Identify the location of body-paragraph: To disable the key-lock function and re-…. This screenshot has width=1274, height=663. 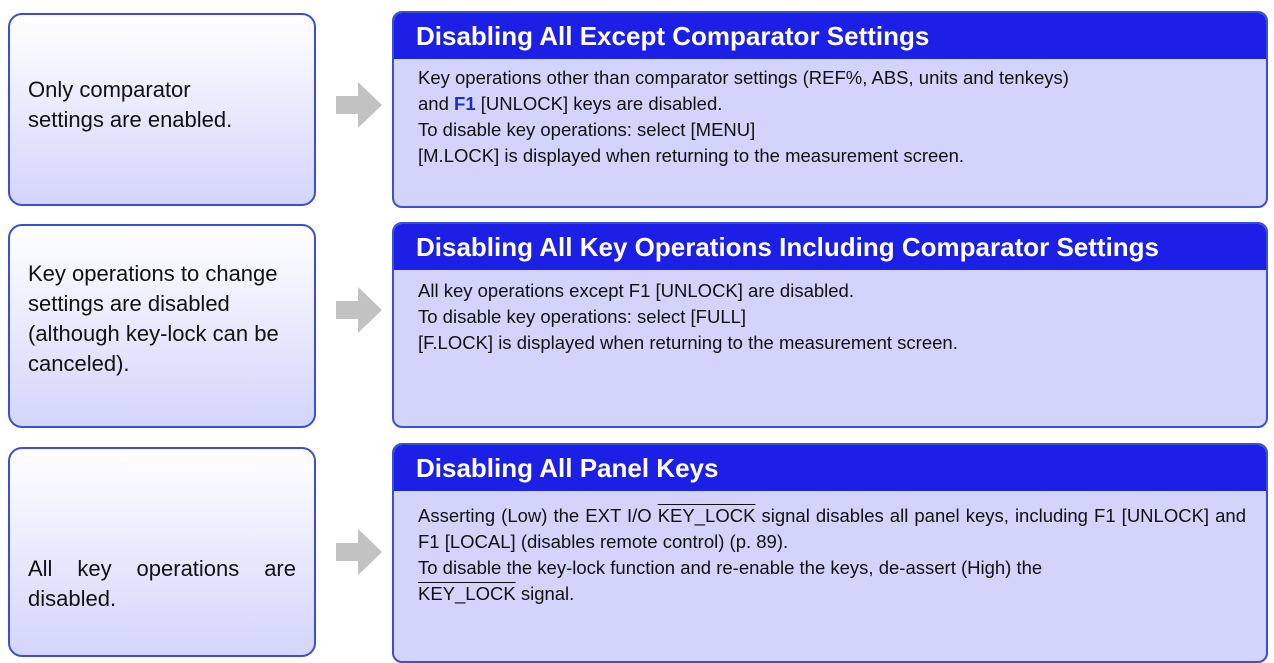
(730, 567).